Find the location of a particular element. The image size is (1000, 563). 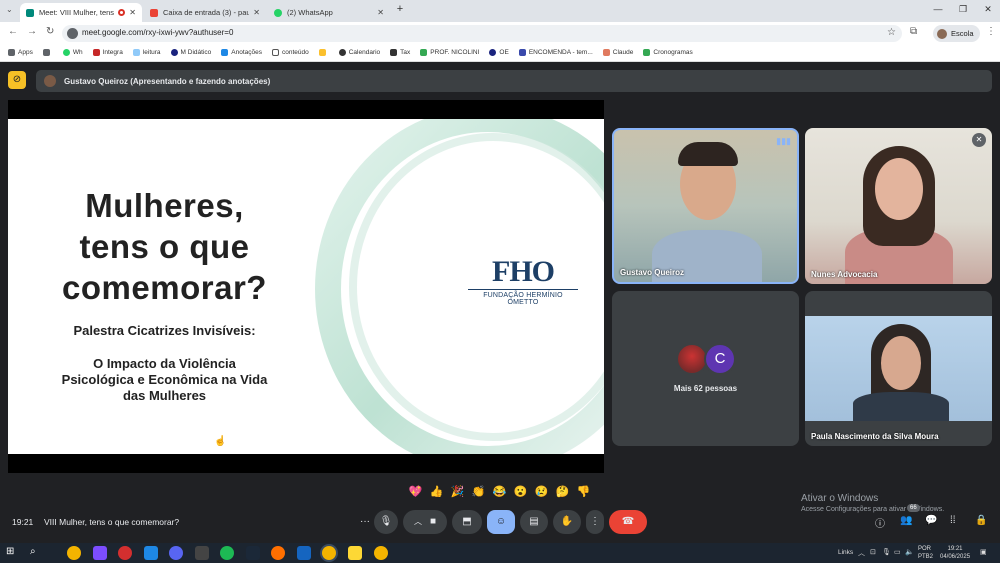

bookmark-prof-nicolini: PROF. NICOLINI is located at coordinates (449, 52).